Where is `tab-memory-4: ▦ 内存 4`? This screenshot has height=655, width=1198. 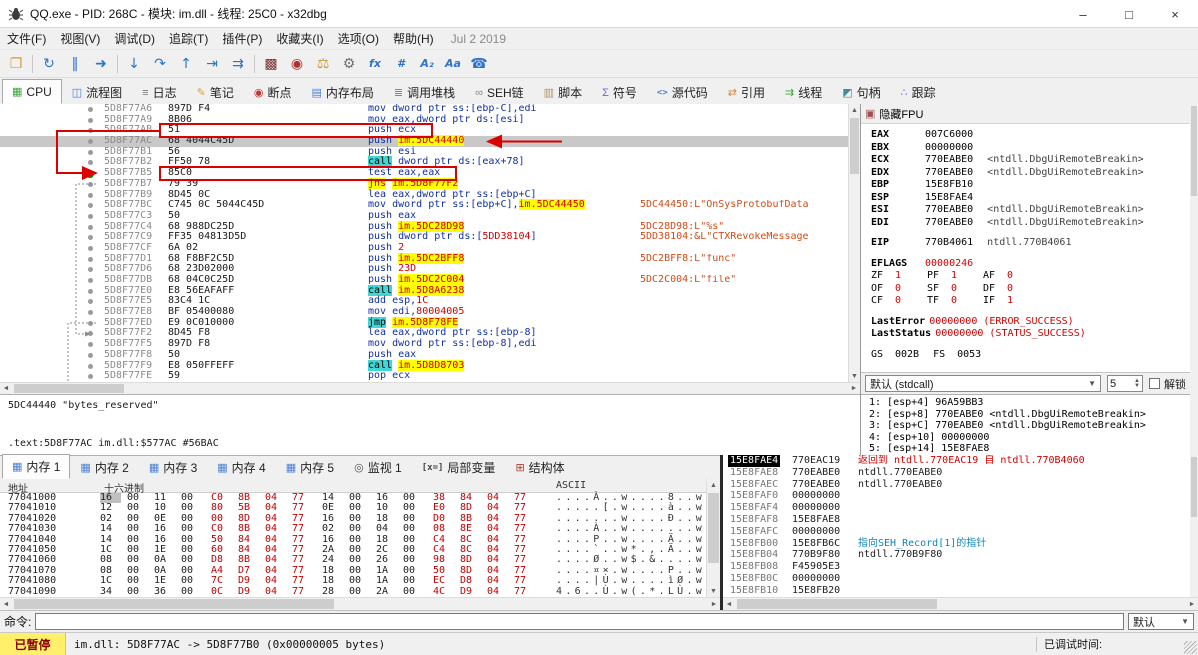 tab-memory-4: ▦ 内存 4 is located at coordinates (241, 467).